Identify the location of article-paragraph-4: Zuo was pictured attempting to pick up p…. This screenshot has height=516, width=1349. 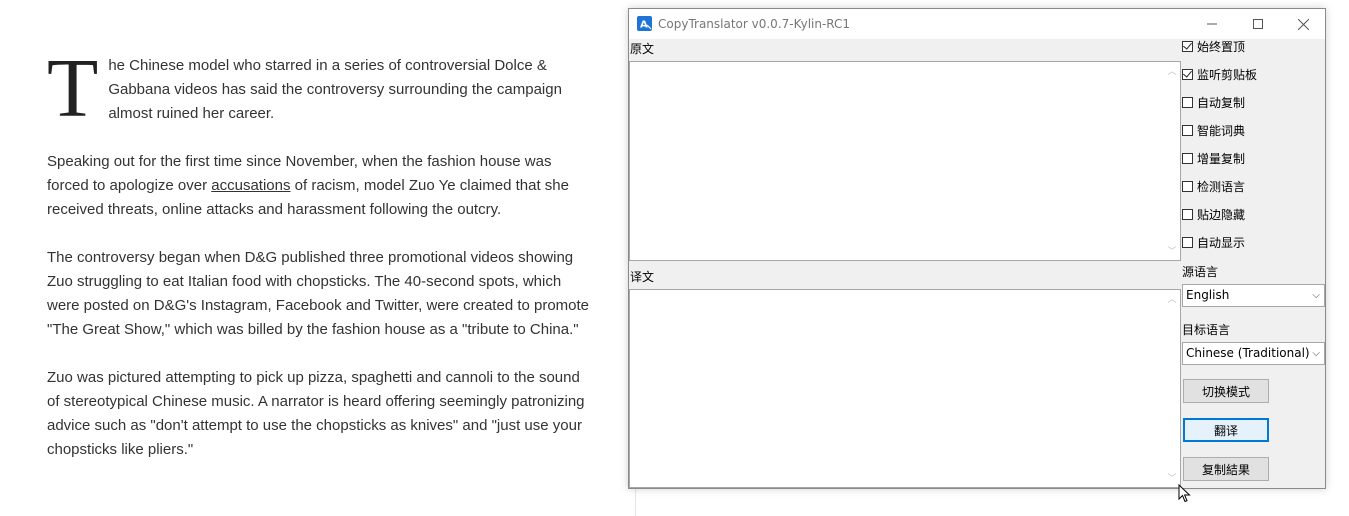
(316, 413).